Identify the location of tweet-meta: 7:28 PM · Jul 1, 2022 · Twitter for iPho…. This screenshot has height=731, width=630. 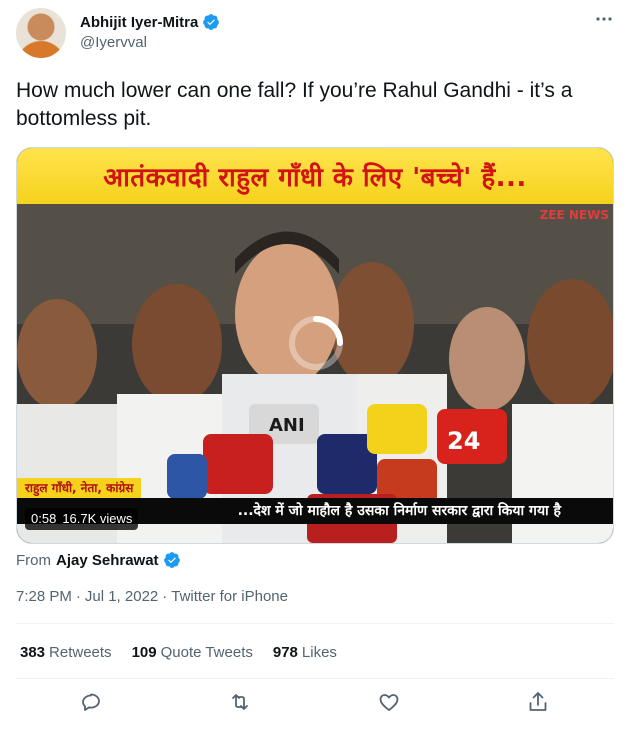
(152, 596).